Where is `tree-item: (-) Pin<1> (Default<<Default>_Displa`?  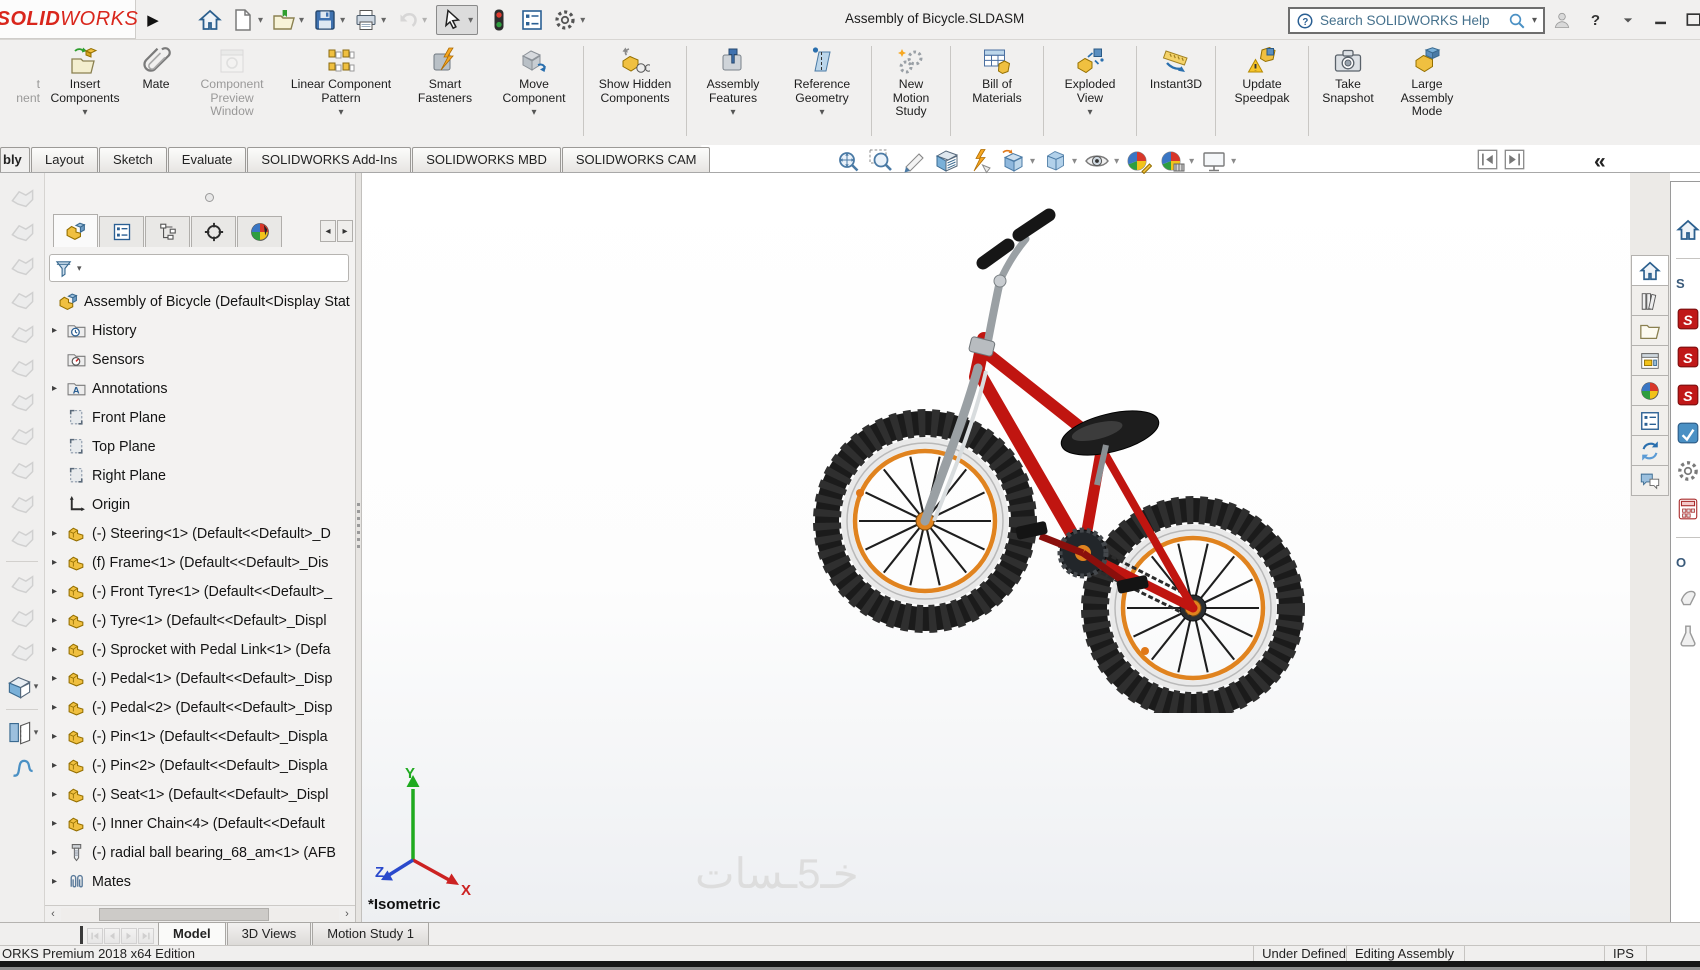 tree-item: (-) Pin<1> (Default<<Default>_Displa is located at coordinates (200, 736).